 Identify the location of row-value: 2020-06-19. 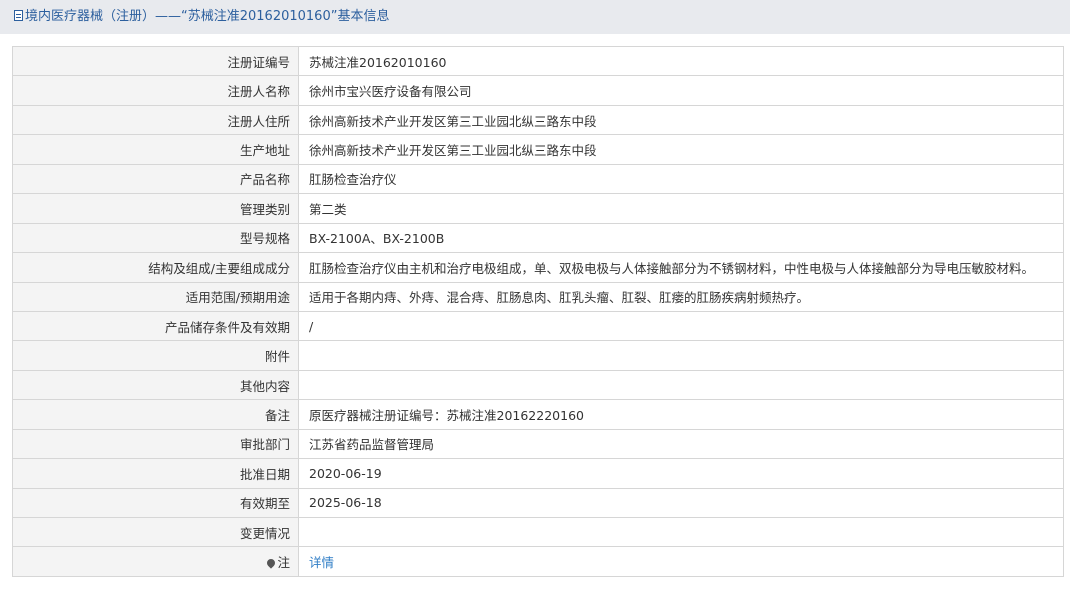
(681, 473).